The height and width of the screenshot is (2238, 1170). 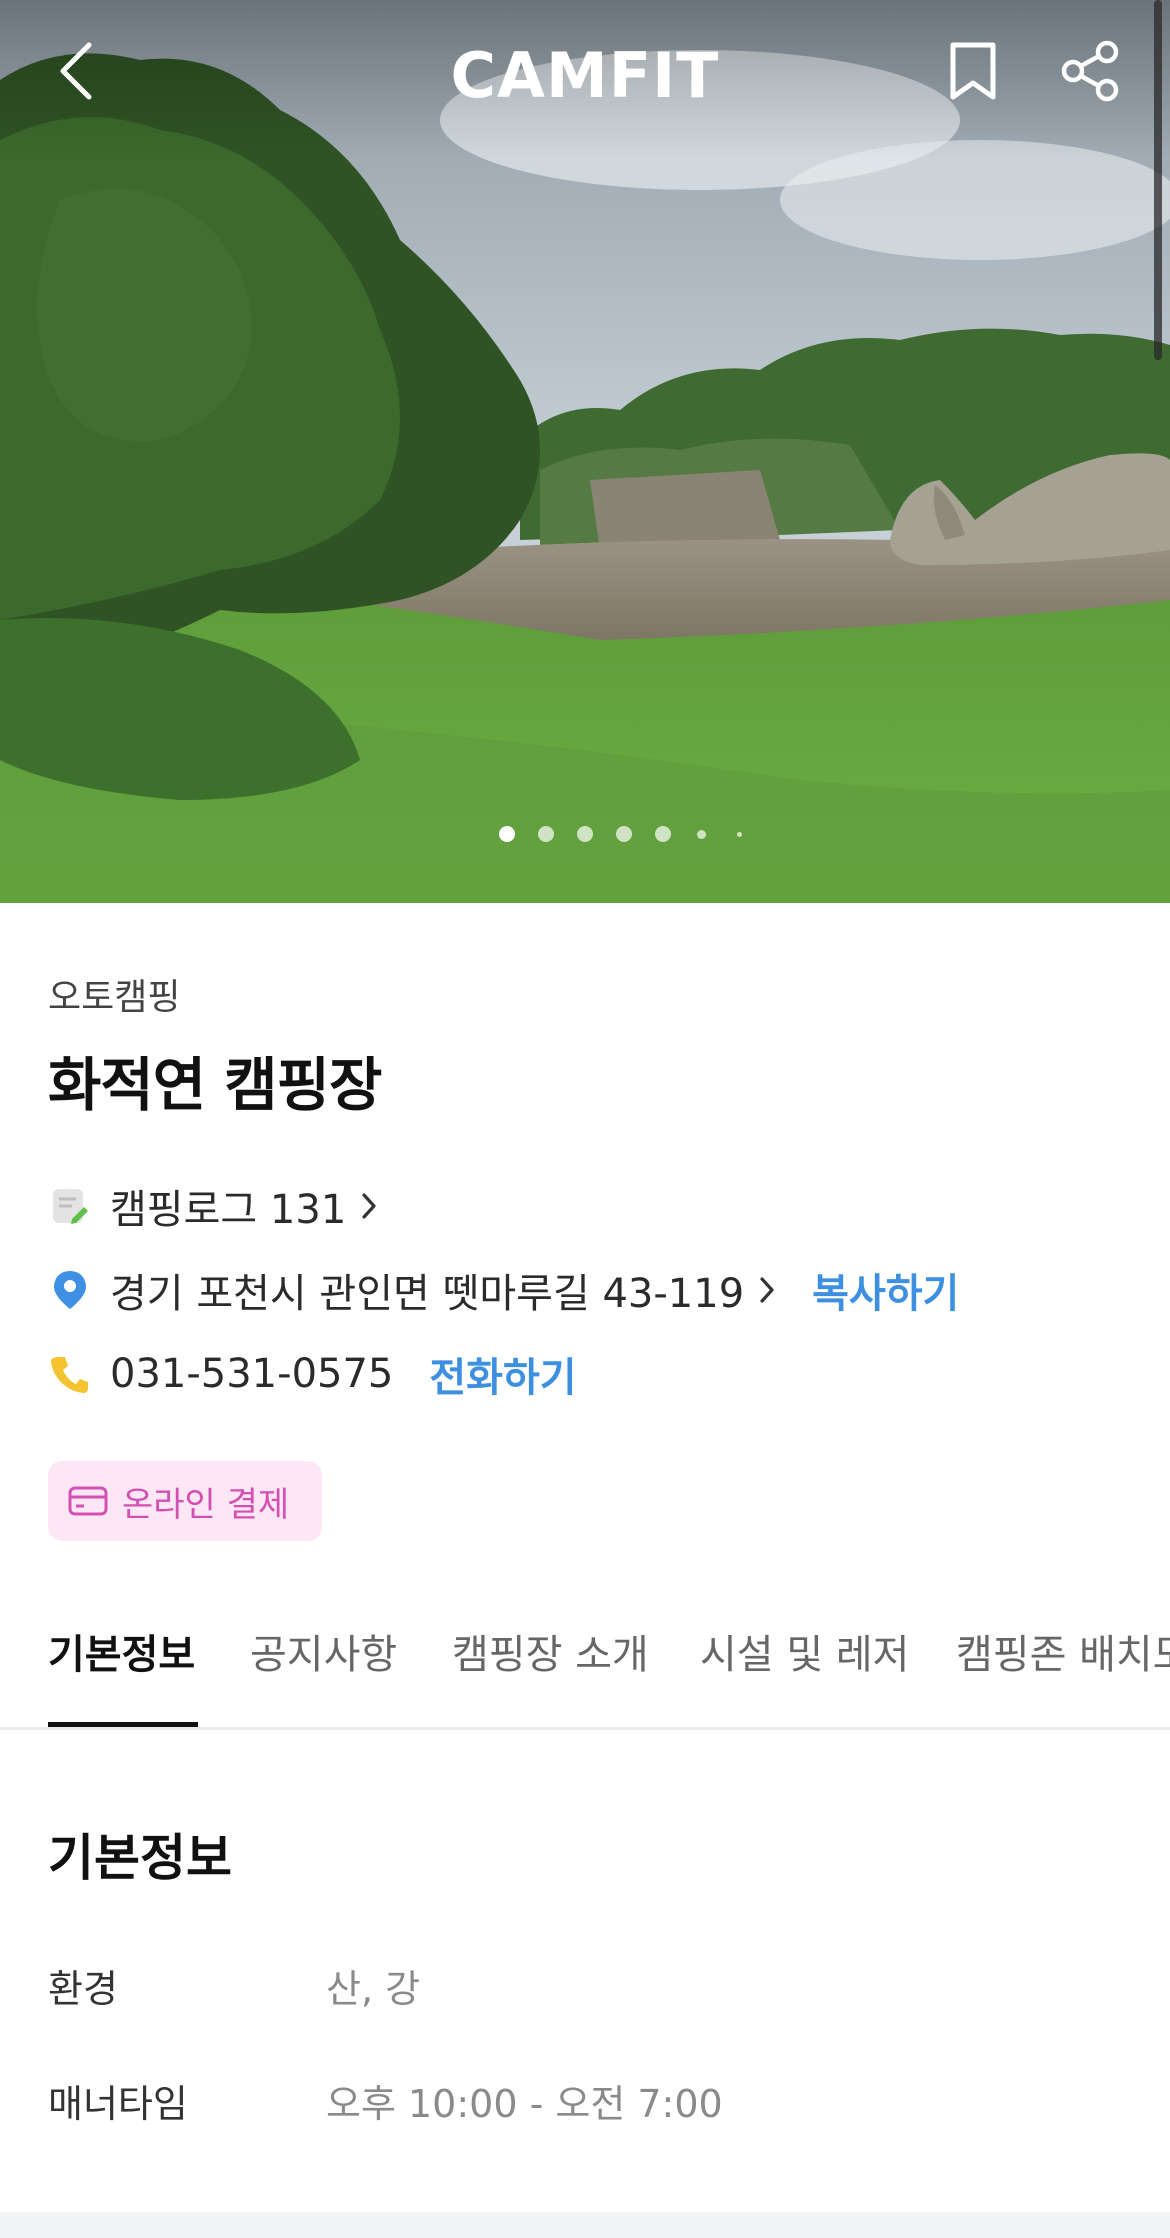 What do you see at coordinates (323, 1651) in the screenshot?
I see `tab-notice: 공지사항` at bounding box center [323, 1651].